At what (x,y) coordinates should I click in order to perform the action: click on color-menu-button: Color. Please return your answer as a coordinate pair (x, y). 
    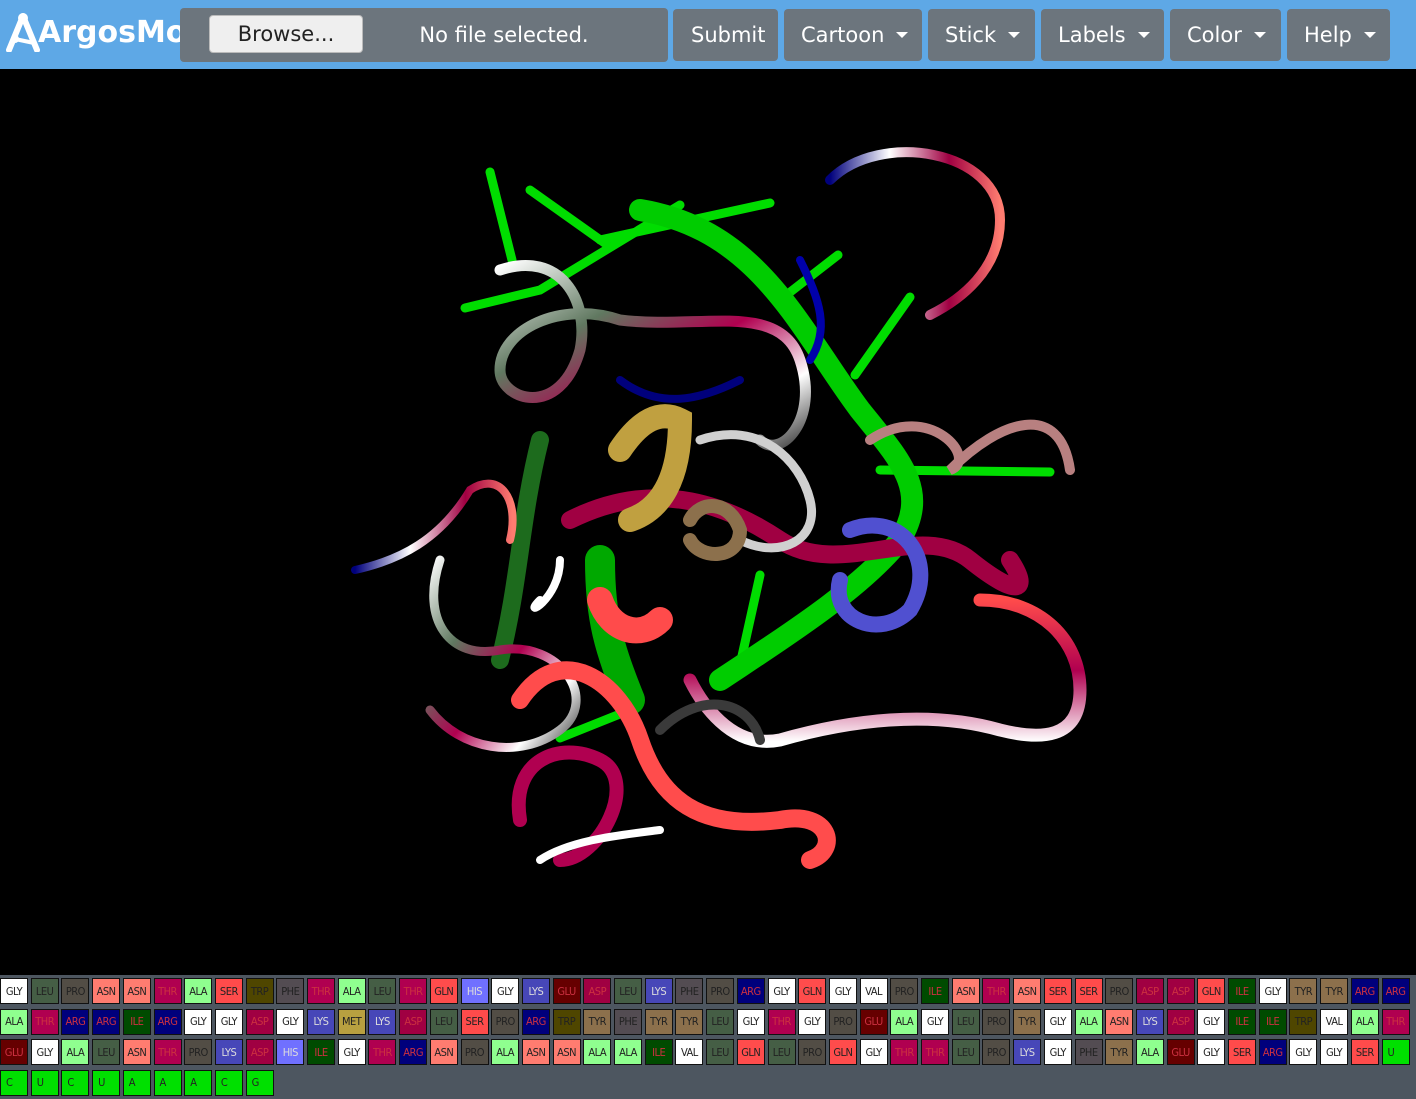
    Looking at the image, I should click on (1225, 35).